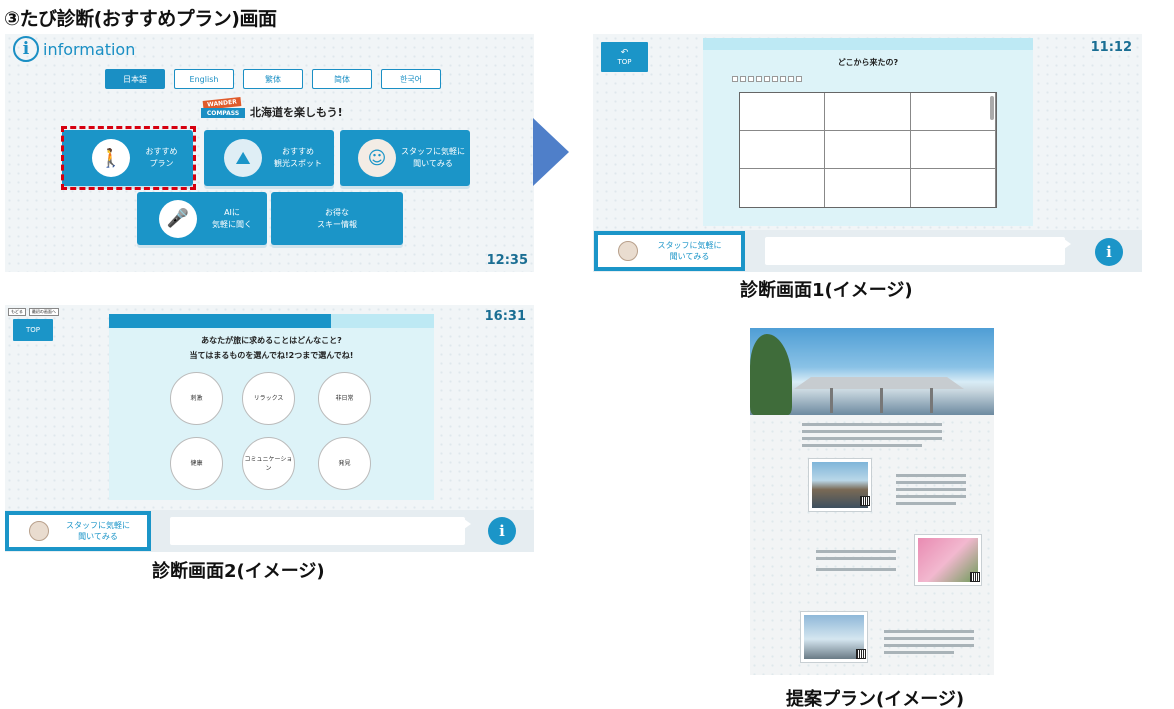 The image size is (1174, 709). What do you see at coordinates (767, 79) in the screenshot?
I see `kana-index-tabs` at bounding box center [767, 79].